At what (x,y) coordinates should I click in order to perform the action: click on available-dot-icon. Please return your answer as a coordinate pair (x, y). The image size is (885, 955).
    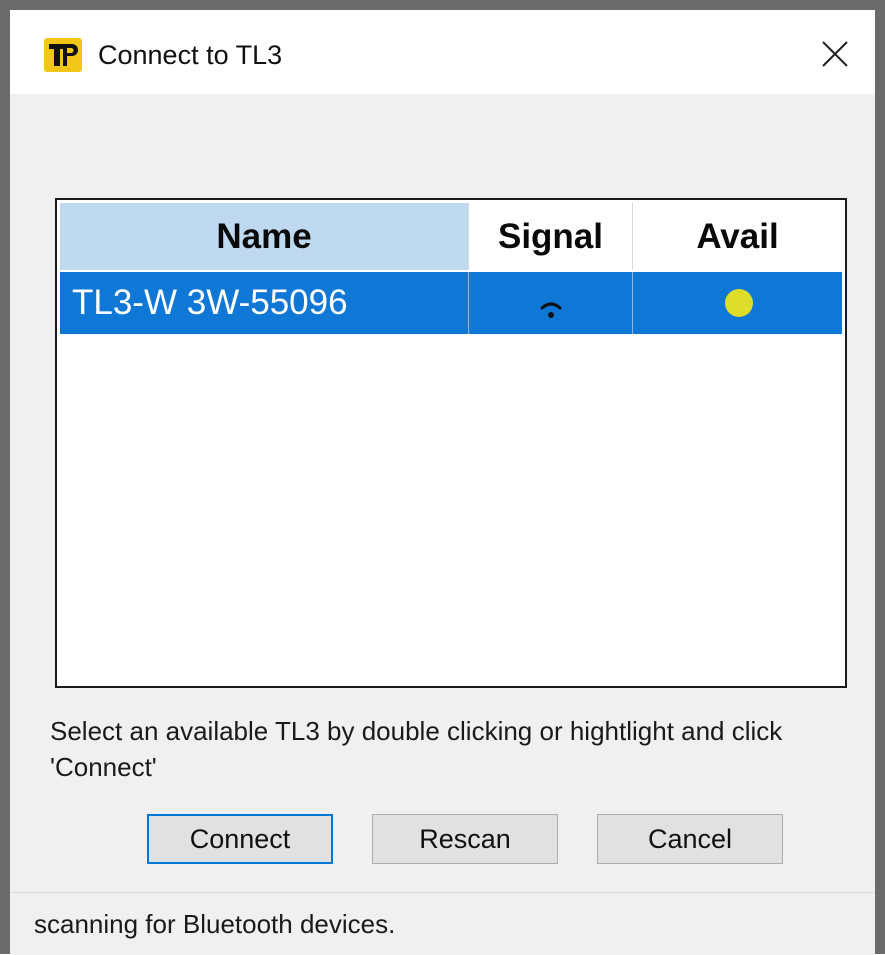
    Looking at the image, I should click on (739, 303).